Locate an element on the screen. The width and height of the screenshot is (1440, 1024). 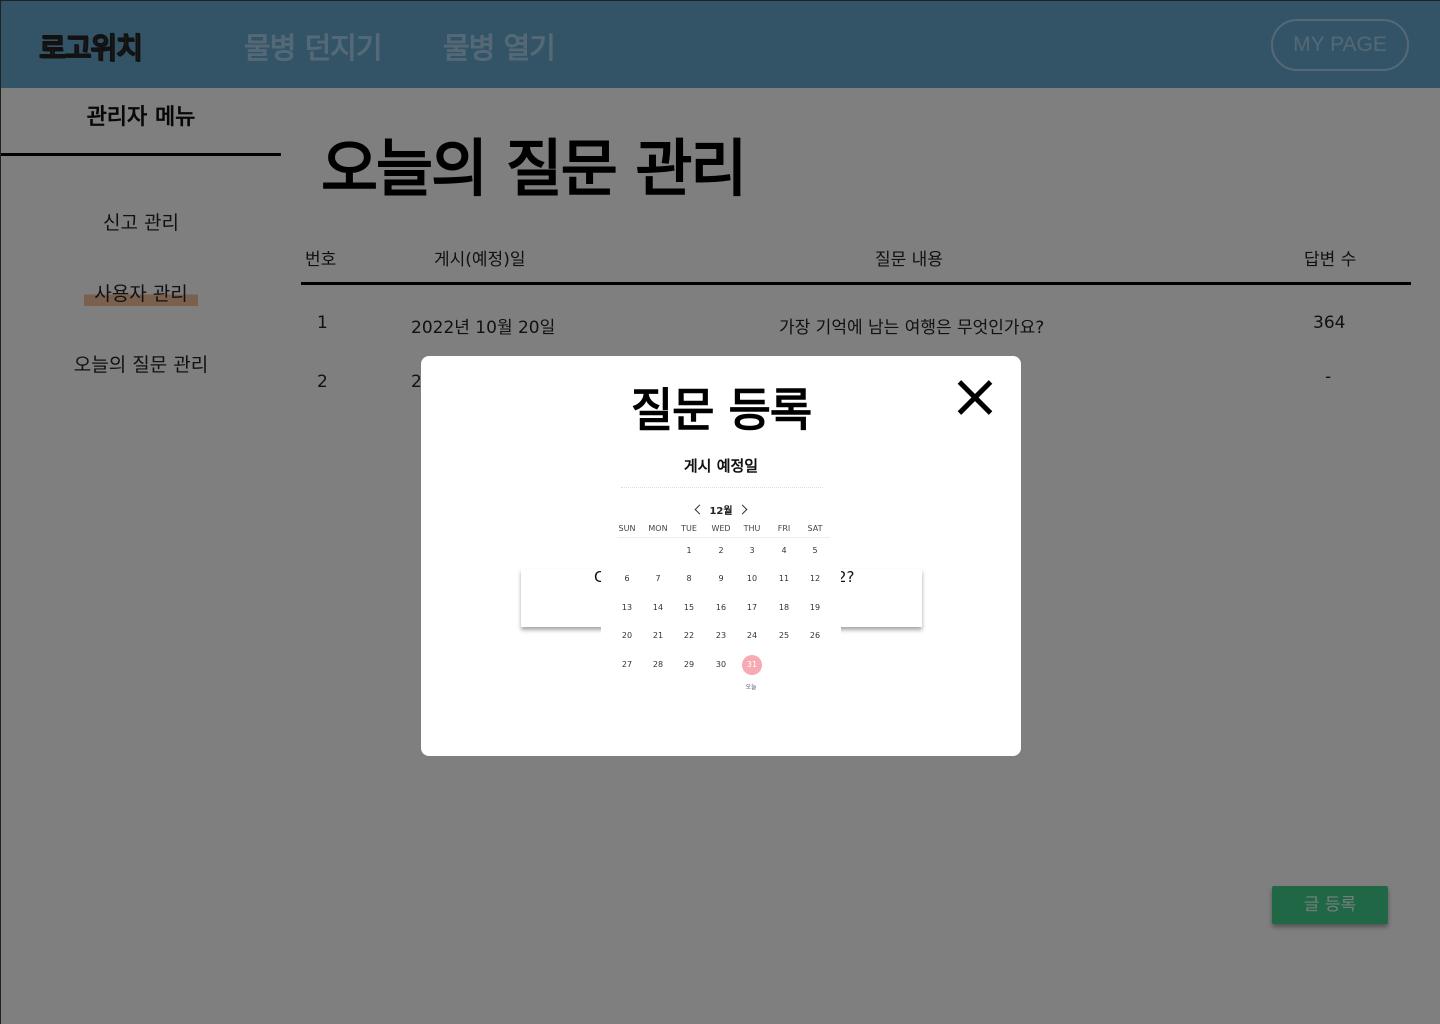
calendar-day: 2 is located at coordinates (721, 551).